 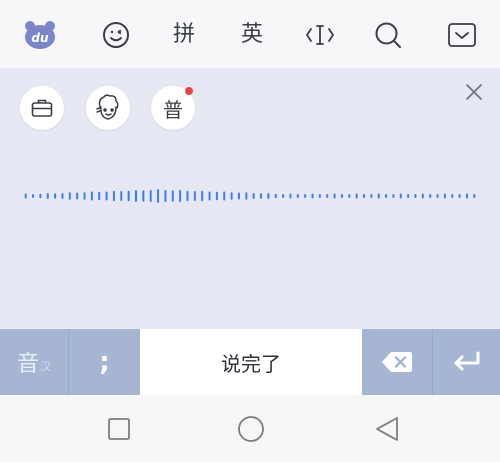 I want to click on avatar-icon, so click(x=107, y=107).